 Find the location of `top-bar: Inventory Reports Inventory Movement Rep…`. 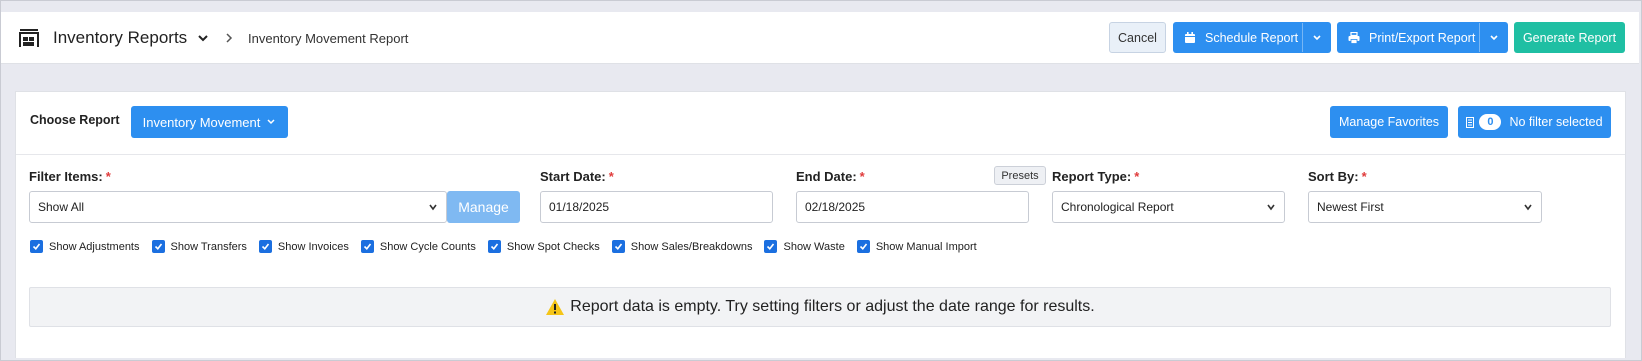

top-bar: Inventory Reports Inventory Movement Rep… is located at coordinates (820, 38).